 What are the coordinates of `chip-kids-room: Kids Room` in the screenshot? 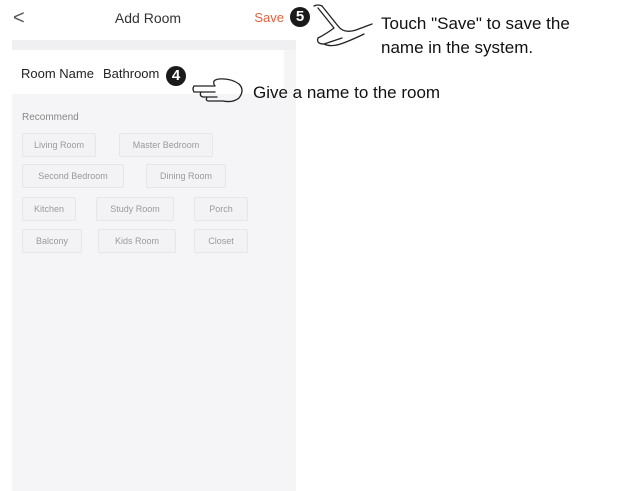 It's located at (137, 241).